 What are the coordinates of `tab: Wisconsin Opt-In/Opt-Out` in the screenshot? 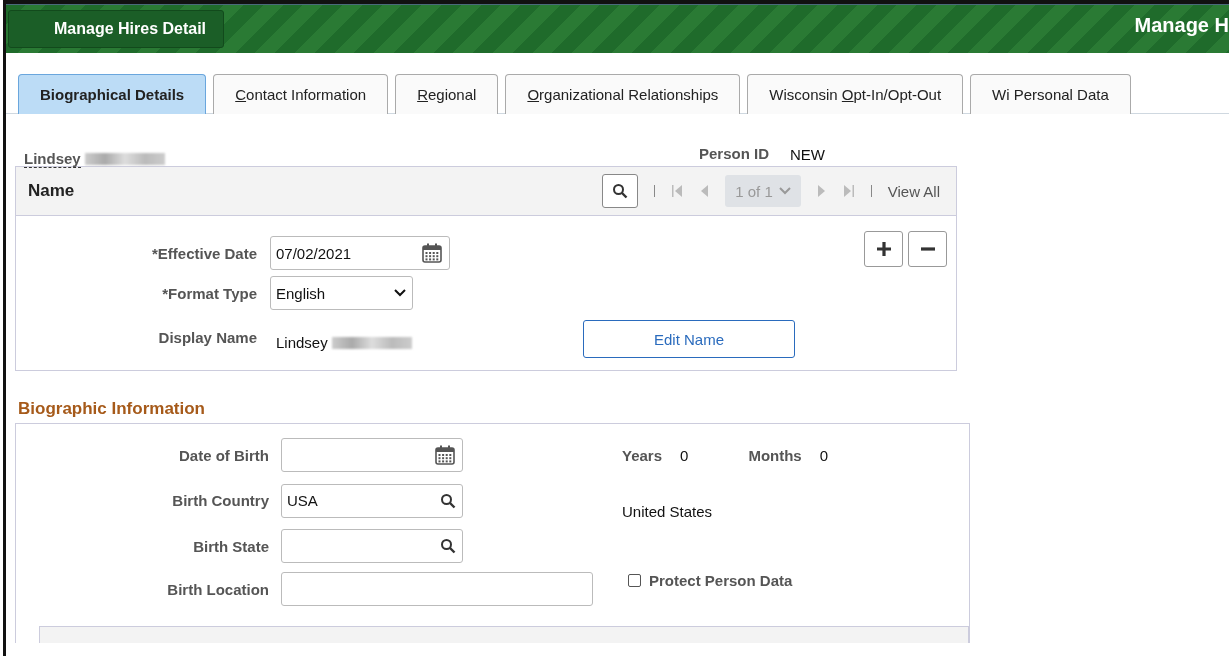 It's located at (855, 94).